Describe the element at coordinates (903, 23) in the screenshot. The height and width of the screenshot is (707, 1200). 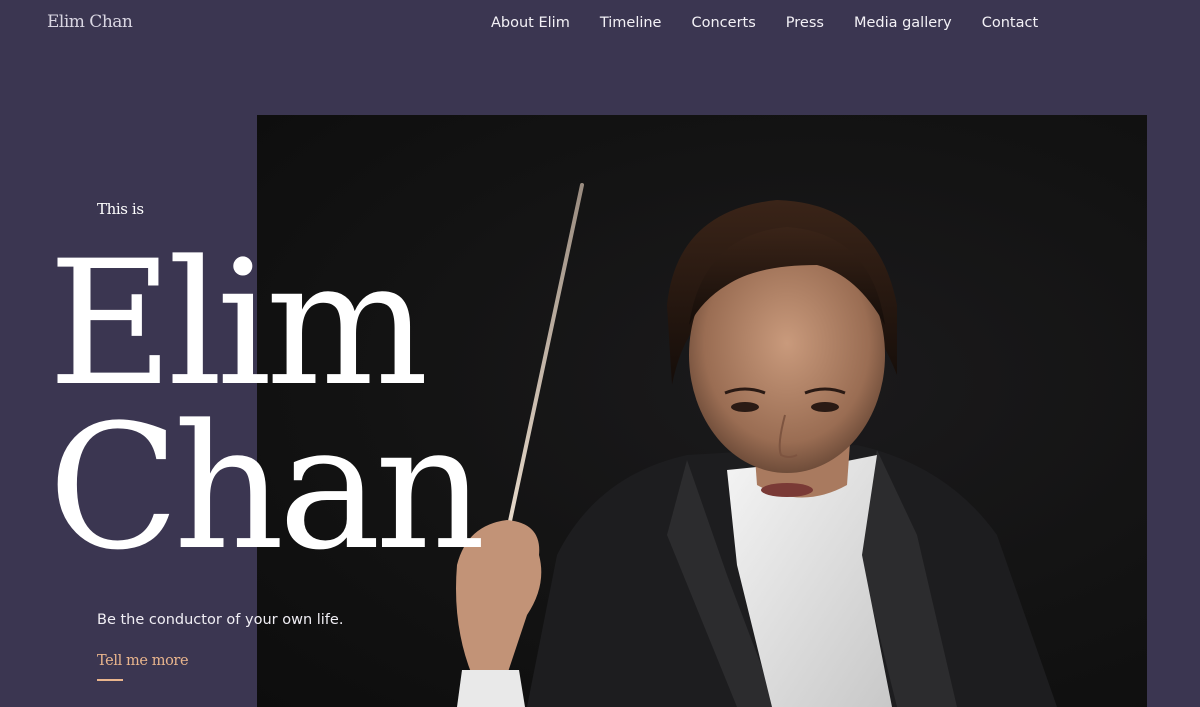
I see `nav-item-media-gallery: Media gallery` at that location.